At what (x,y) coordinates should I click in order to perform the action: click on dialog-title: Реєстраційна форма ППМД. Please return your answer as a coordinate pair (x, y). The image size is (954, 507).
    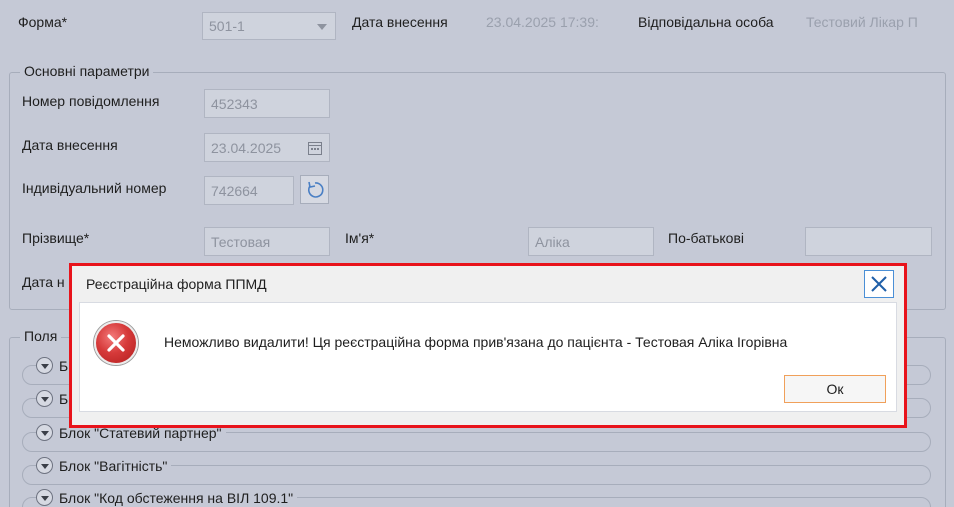
    Looking at the image, I should click on (176, 284).